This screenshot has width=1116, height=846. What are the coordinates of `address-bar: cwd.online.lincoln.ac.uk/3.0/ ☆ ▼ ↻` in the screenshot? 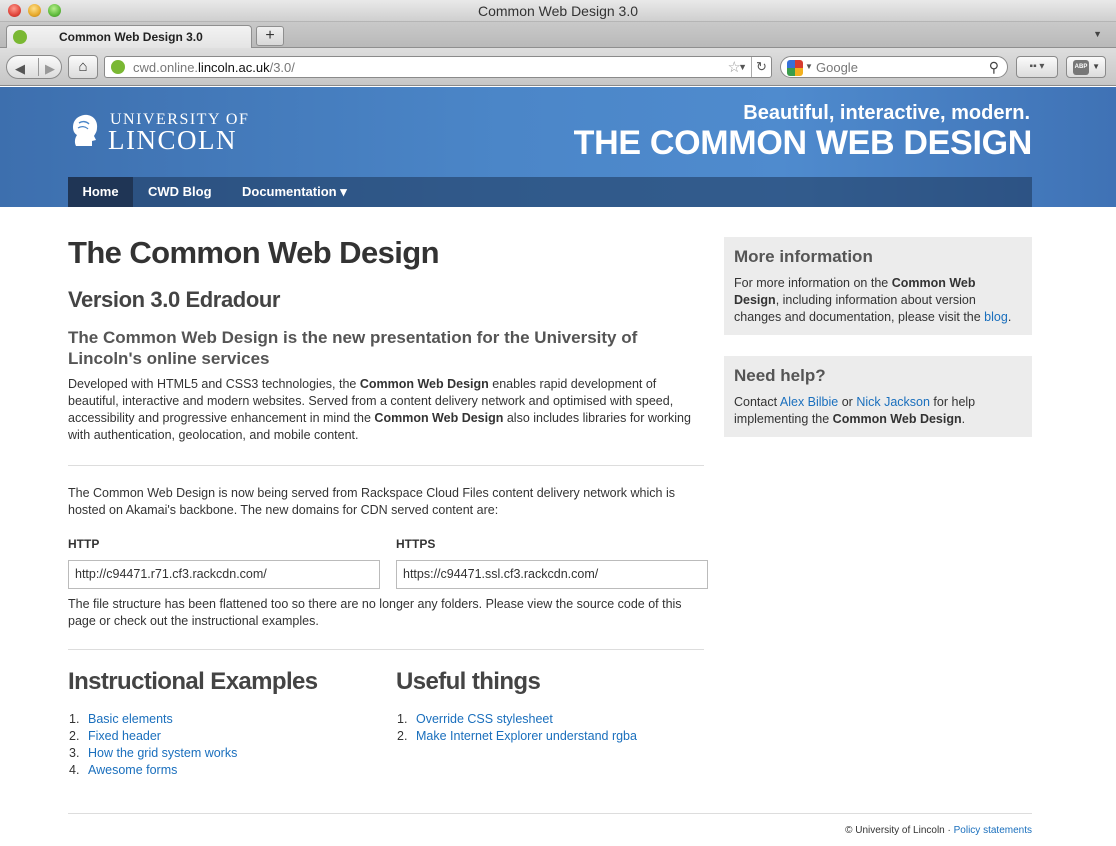 It's located at (438, 67).